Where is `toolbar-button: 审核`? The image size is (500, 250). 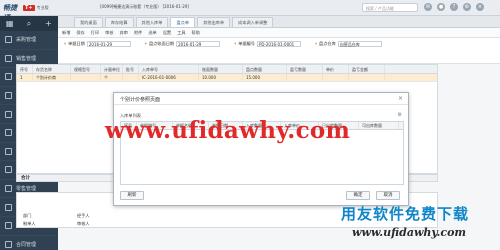 toolbar-button: 审核 is located at coordinates (109, 33).